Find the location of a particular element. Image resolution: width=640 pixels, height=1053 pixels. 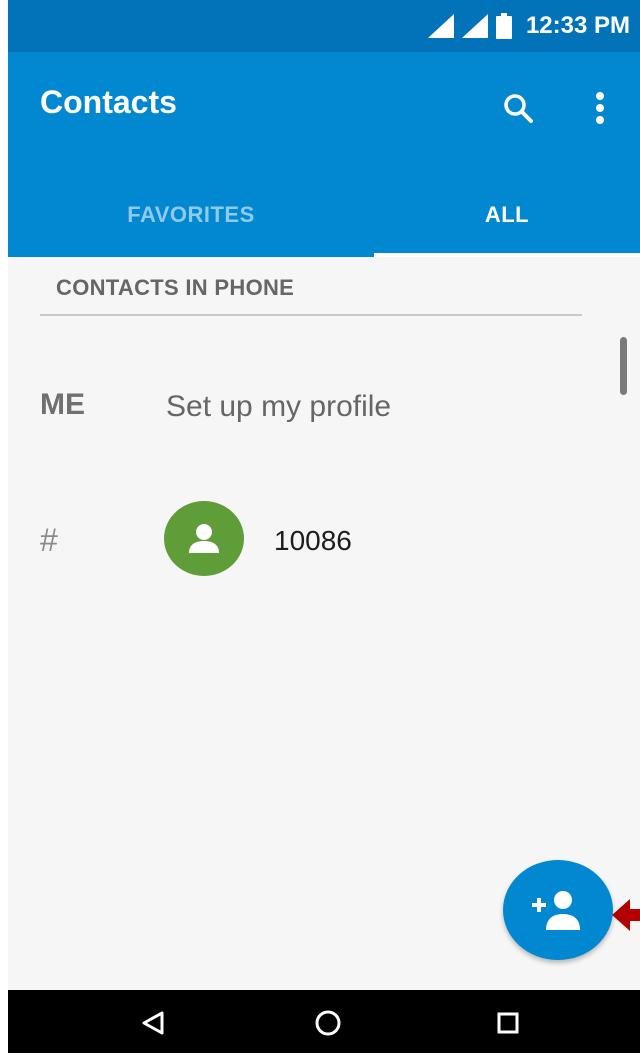

home-icon is located at coordinates (328, 1023).